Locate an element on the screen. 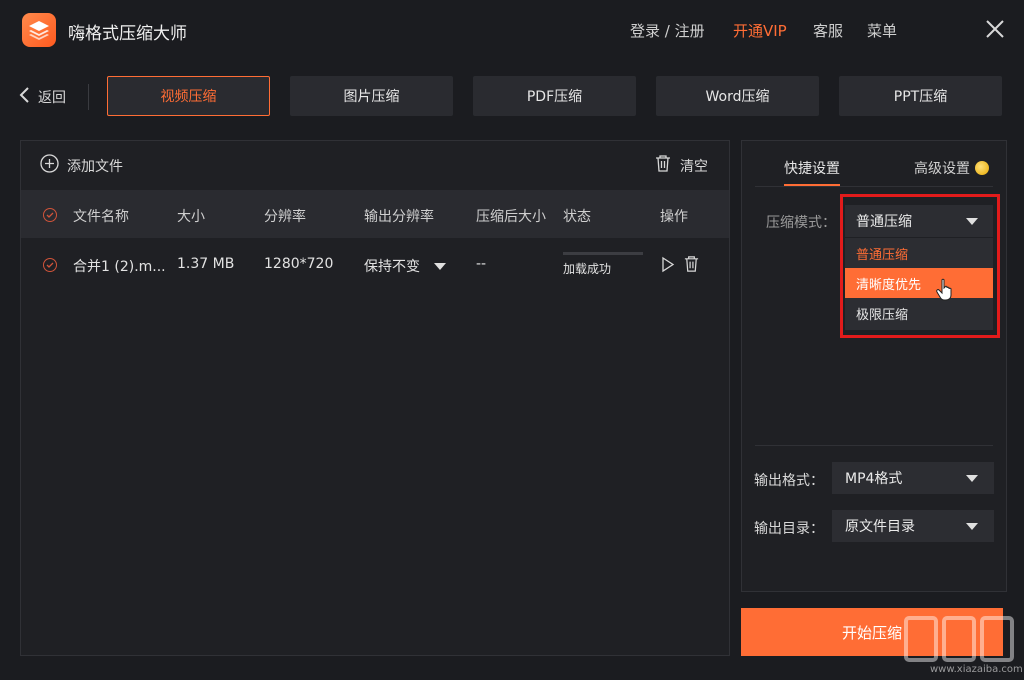 The image size is (1024, 680). column-header-name: 文件名称 is located at coordinates (101, 217).